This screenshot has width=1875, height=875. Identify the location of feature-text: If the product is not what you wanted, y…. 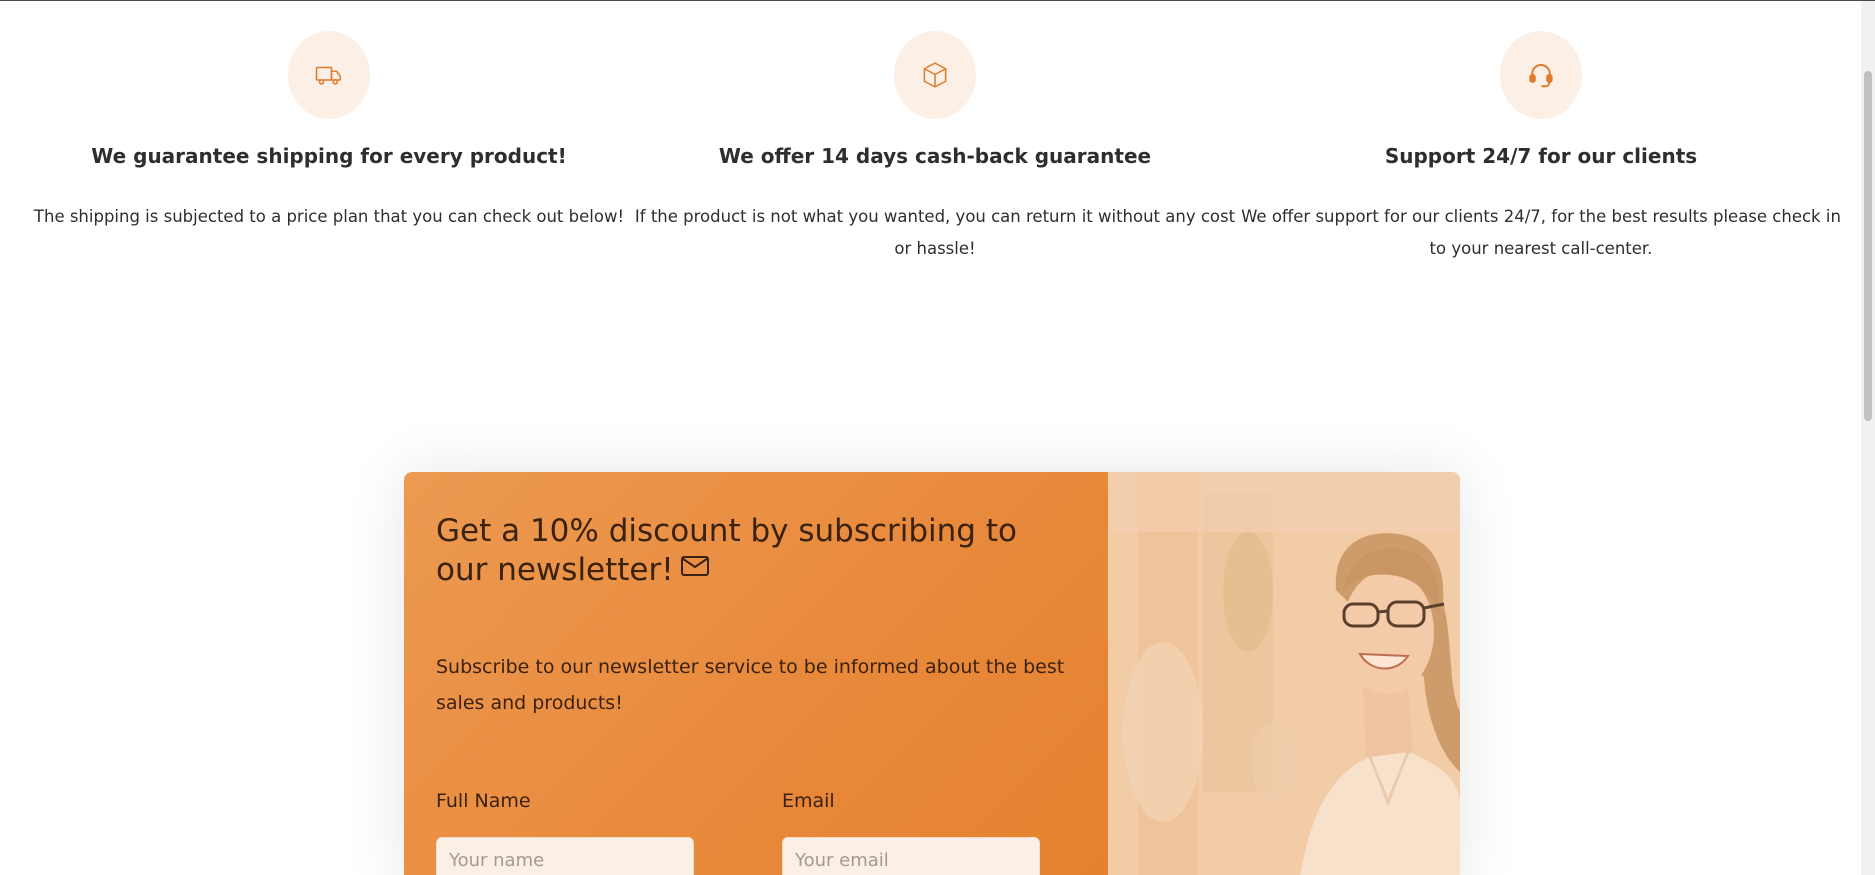
(935, 232).